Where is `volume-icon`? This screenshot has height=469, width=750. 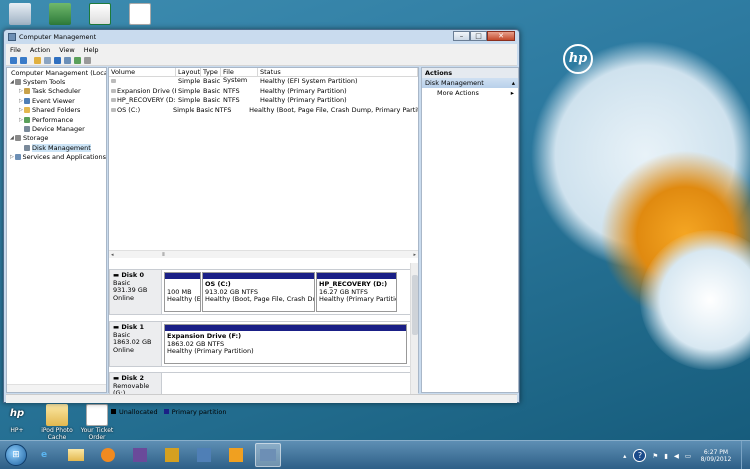 volume-icon is located at coordinates (113, 81).